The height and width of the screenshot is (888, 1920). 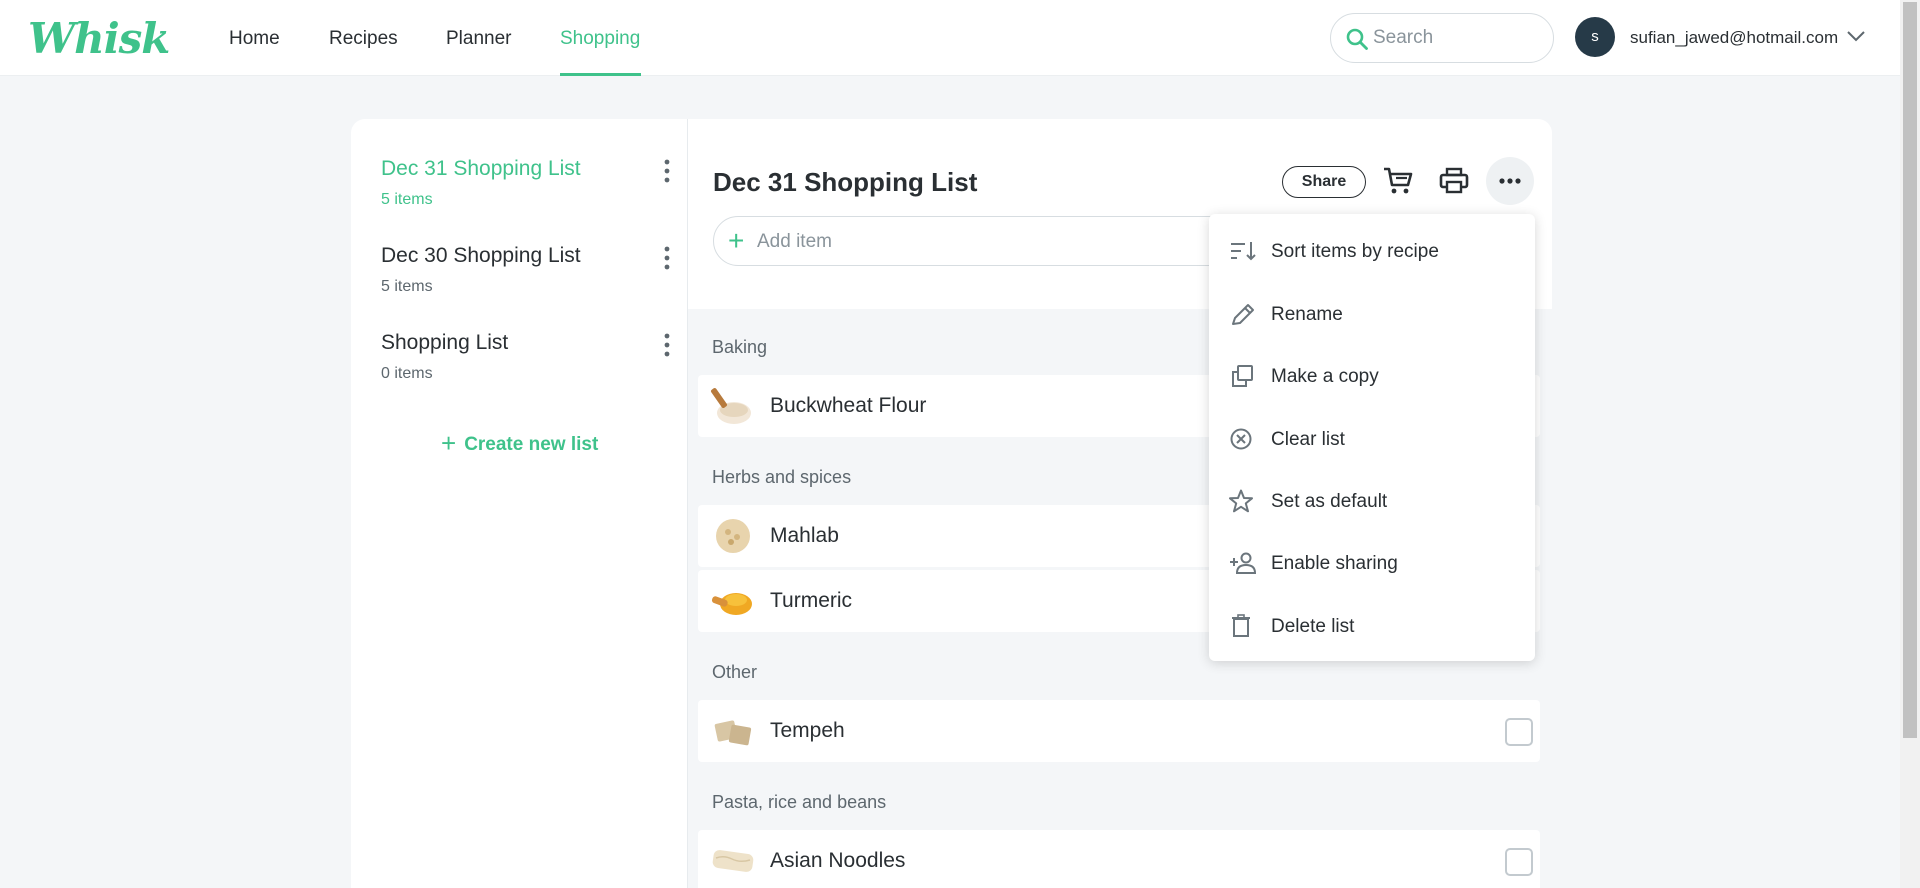 What do you see at coordinates (1241, 625) in the screenshot?
I see `trash-icon` at bounding box center [1241, 625].